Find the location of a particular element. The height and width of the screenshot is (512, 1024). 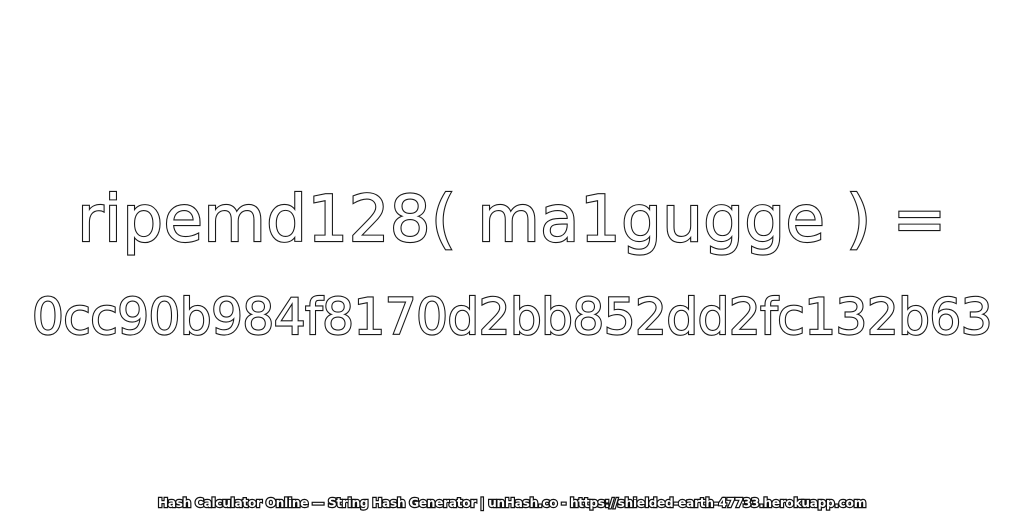

hash-expression: ripemd128( ma1gugge ) = is located at coordinates (511, 220).